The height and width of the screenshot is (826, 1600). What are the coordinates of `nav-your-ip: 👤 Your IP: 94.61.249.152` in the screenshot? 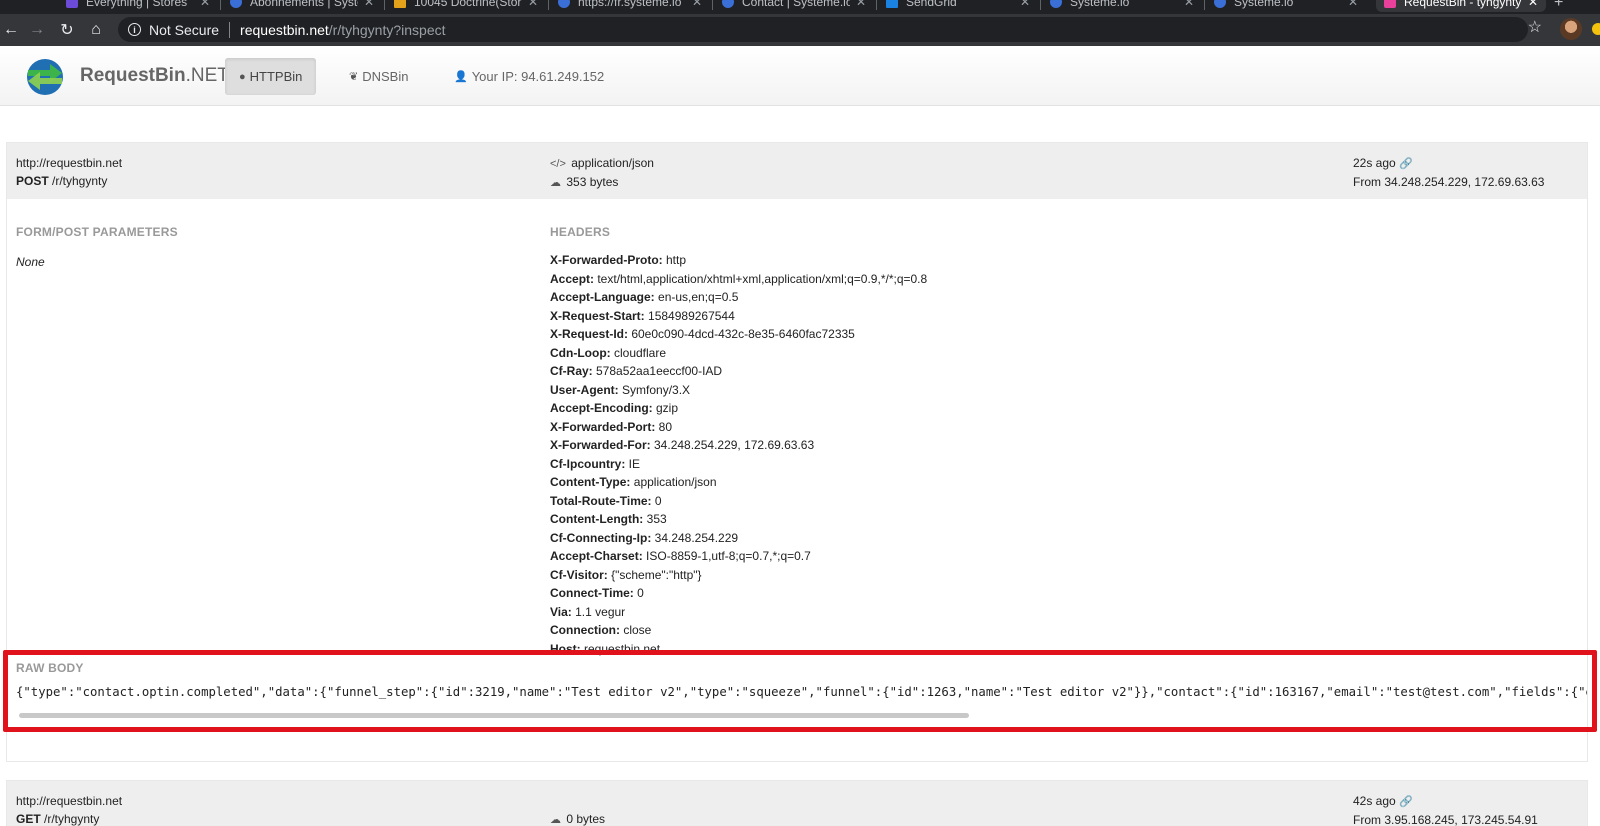 It's located at (529, 76).